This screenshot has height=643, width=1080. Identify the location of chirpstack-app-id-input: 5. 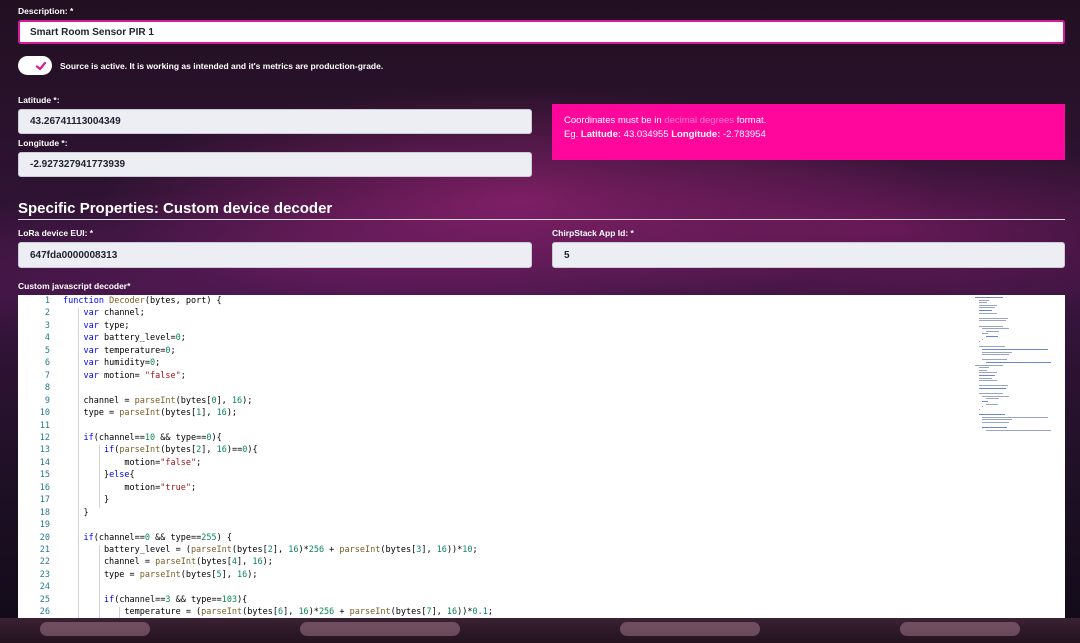
(808, 255).